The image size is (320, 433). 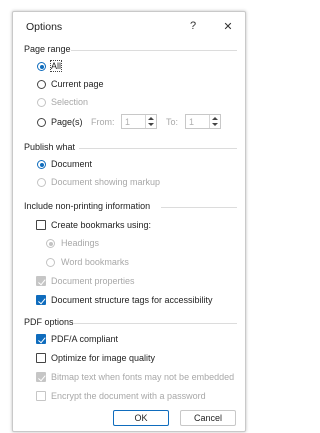 What do you see at coordinates (41, 339) in the screenshot?
I see `checkbox-pdfa` at bounding box center [41, 339].